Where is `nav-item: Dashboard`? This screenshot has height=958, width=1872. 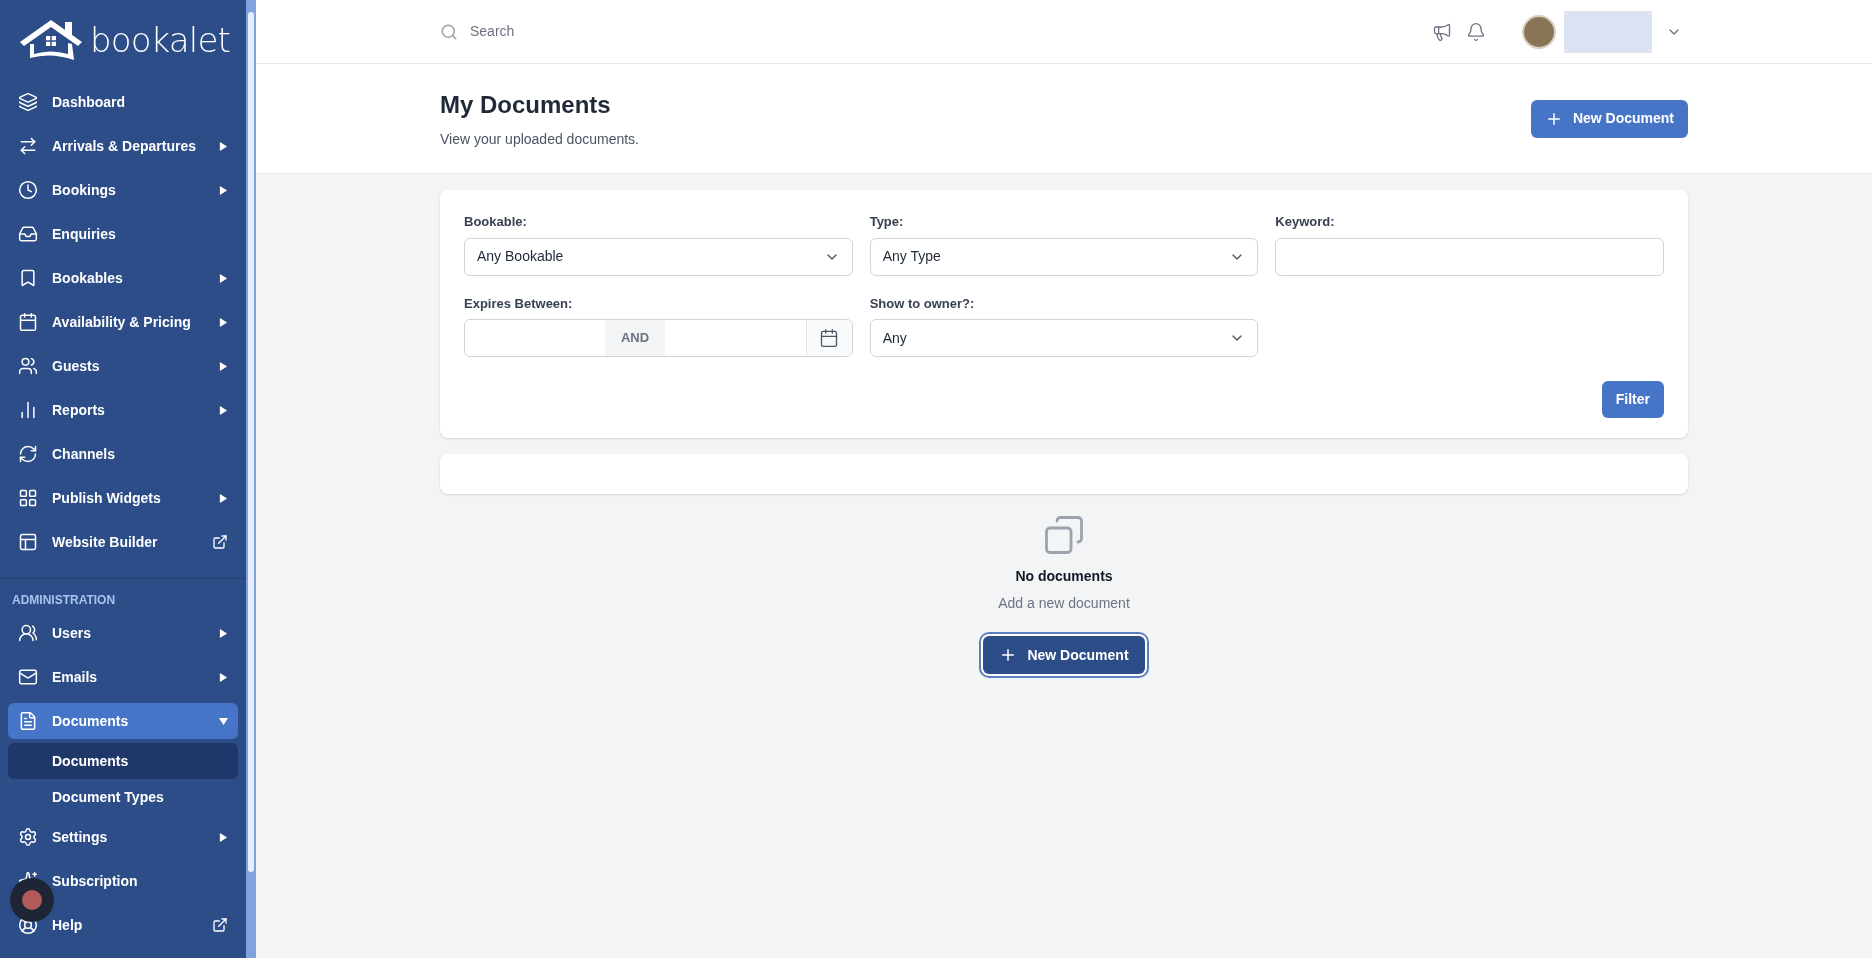 nav-item: Dashboard is located at coordinates (123, 102).